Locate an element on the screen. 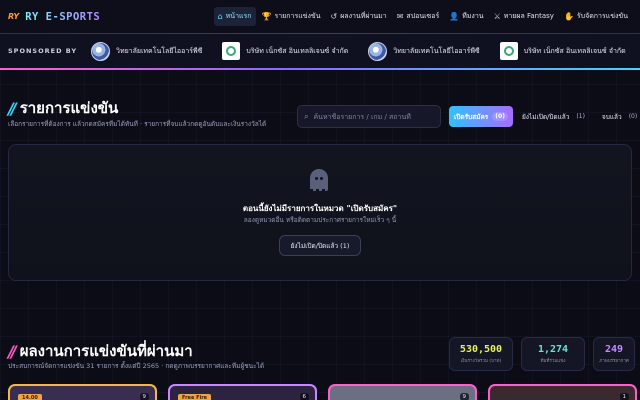 Image resolution: width=640 pixels, height=400 pixels. nav-item-3: ↺ ผลงานที่ผ่านมา is located at coordinates (359, 16).